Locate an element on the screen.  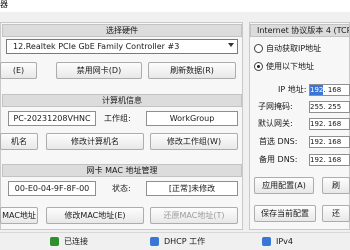
rename-partial-button: 机名 is located at coordinates (19, 141).